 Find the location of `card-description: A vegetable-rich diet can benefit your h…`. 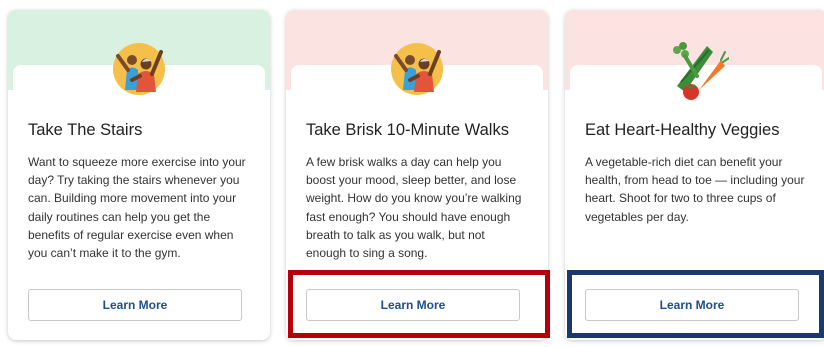

card-description: A vegetable-rich diet can benefit your h… is located at coordinates (695, 189).